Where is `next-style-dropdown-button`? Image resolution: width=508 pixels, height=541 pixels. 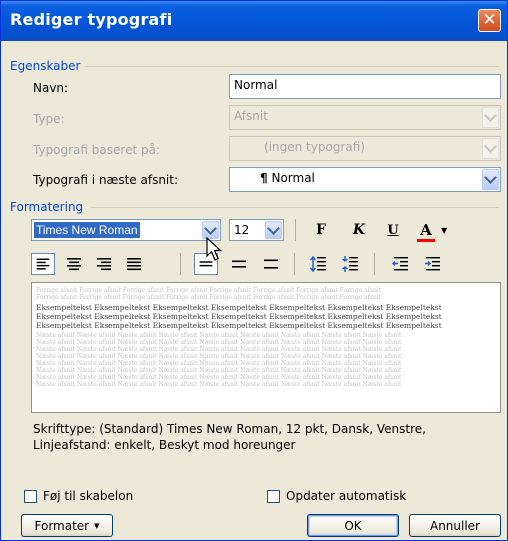
next-style-dropdown-button is located at coordinates (490, 179).